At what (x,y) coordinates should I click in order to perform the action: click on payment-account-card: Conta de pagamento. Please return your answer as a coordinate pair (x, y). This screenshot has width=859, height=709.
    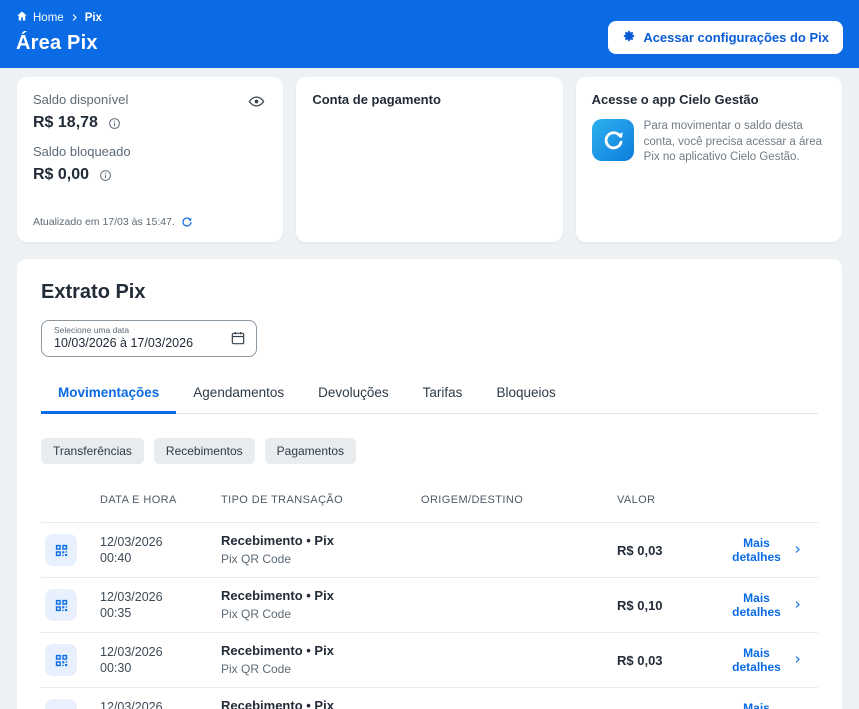
    Looking at the image, I should click on (429, 159).